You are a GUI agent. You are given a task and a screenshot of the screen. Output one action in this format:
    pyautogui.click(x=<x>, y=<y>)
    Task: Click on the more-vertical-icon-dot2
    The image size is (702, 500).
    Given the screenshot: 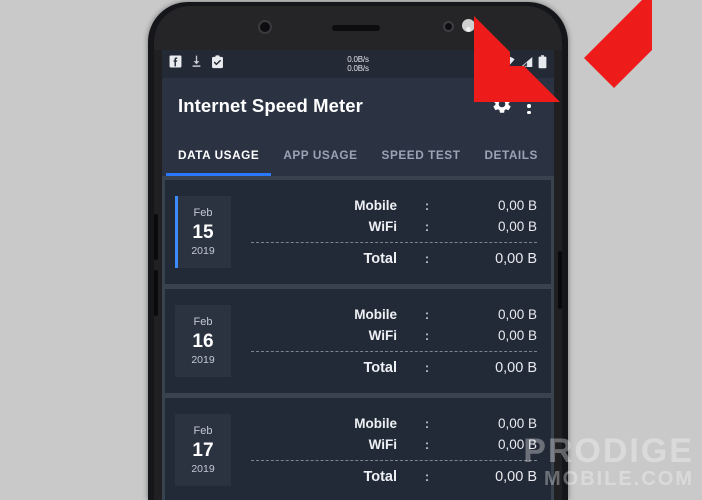 What is the action you would take?
    pyautogui.click(x=529, y=106)
    